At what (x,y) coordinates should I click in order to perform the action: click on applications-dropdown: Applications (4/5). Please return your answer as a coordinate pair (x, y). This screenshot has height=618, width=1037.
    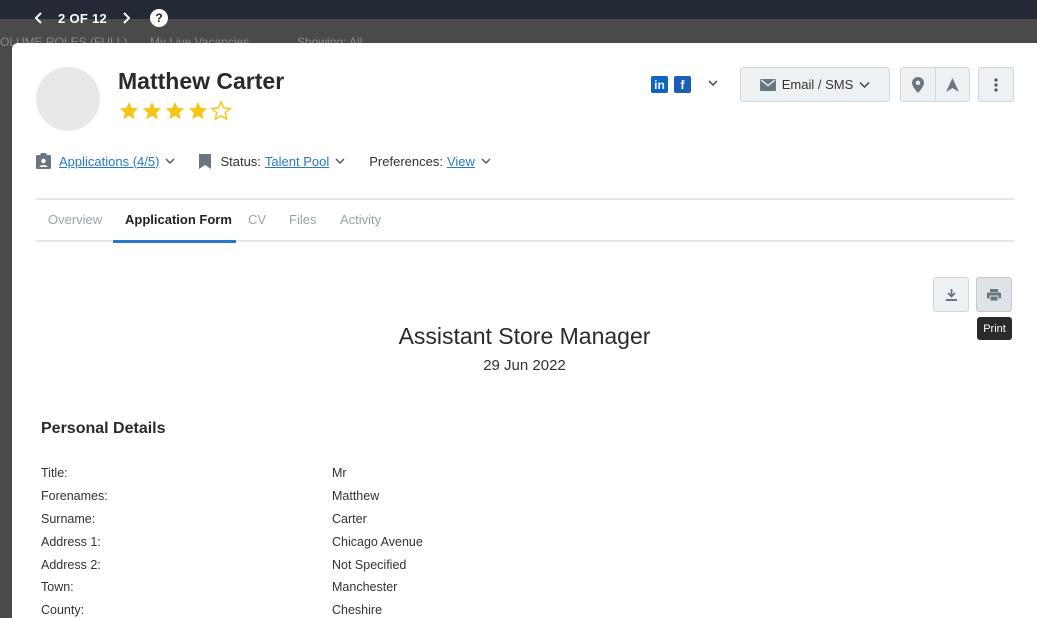
    Looking at the image, I should click on (105, 161).